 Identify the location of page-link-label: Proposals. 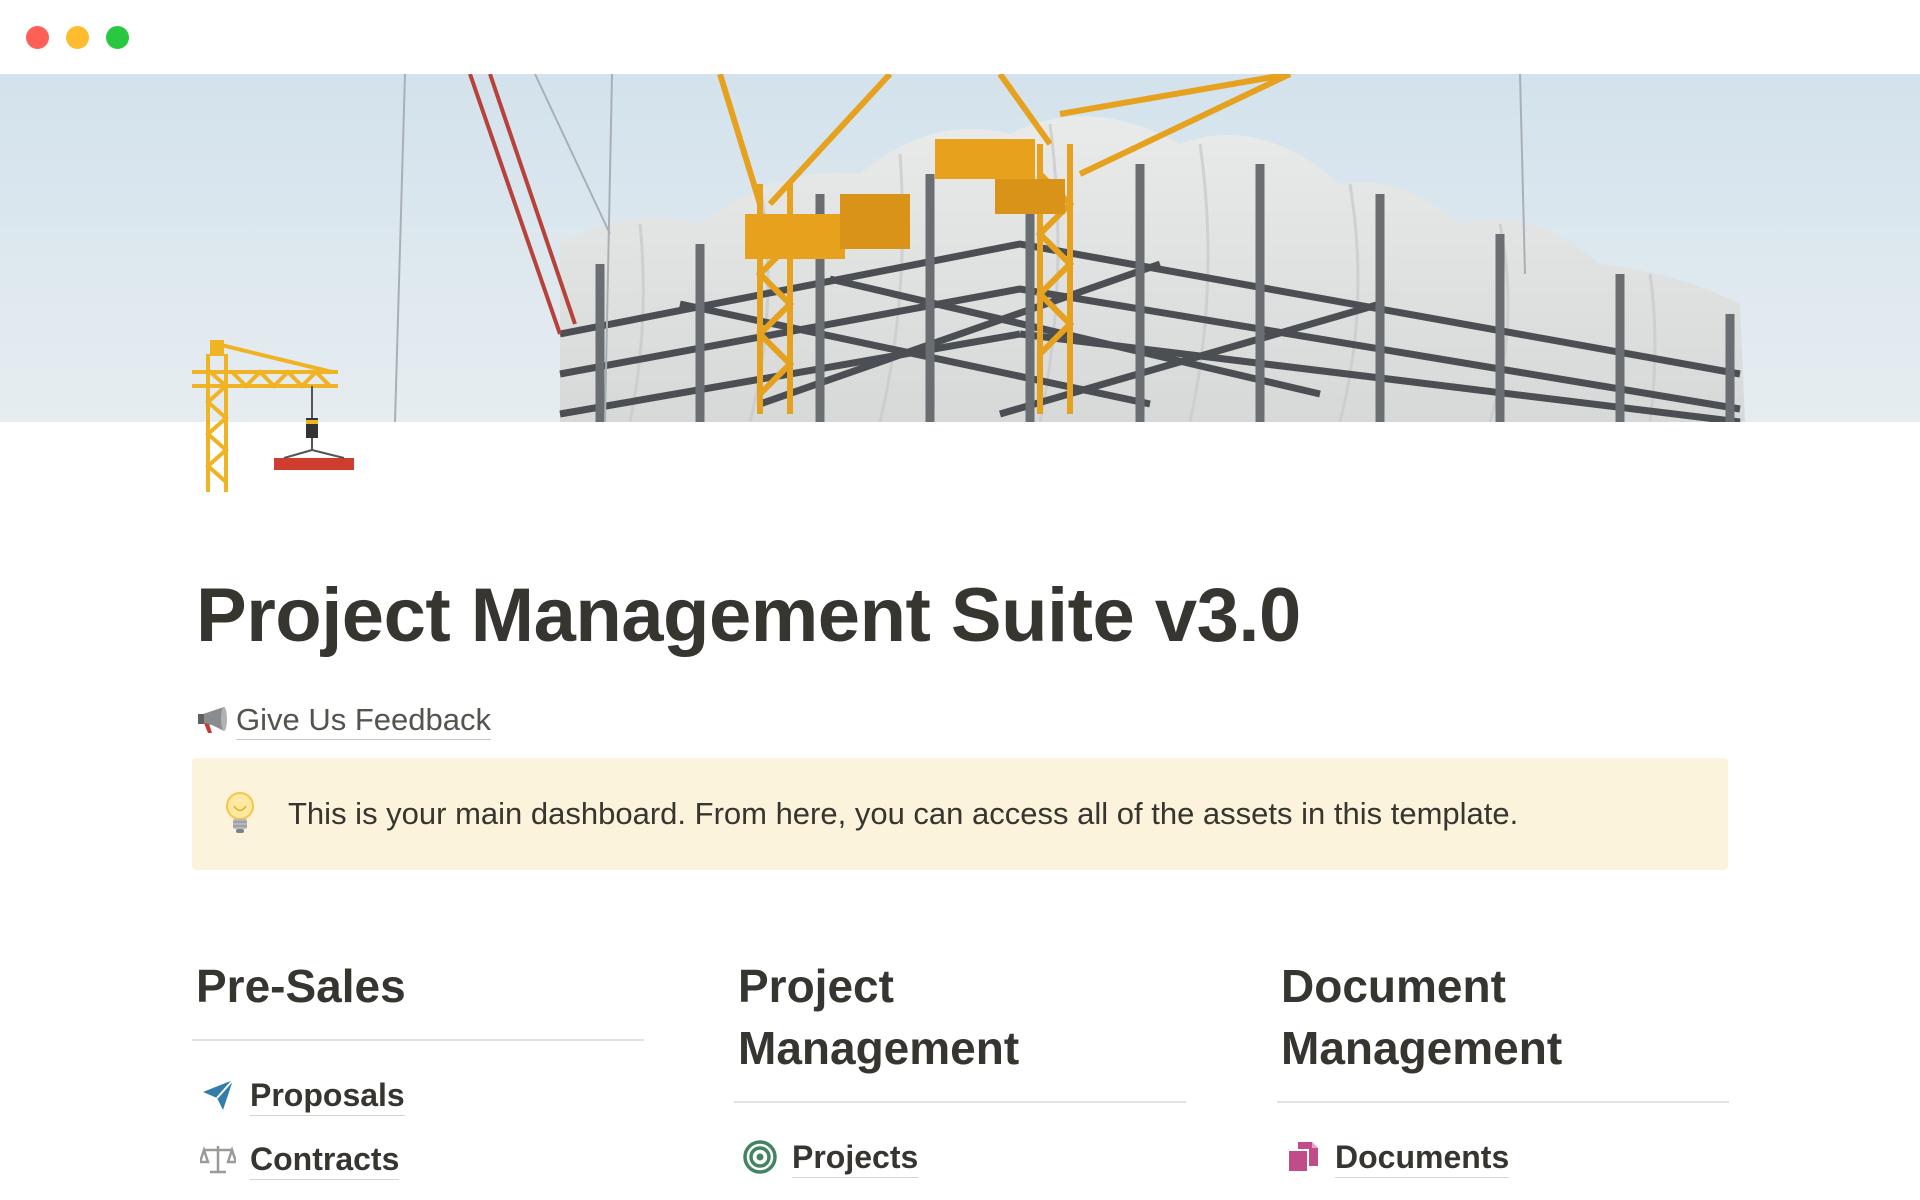
(327, 1095).